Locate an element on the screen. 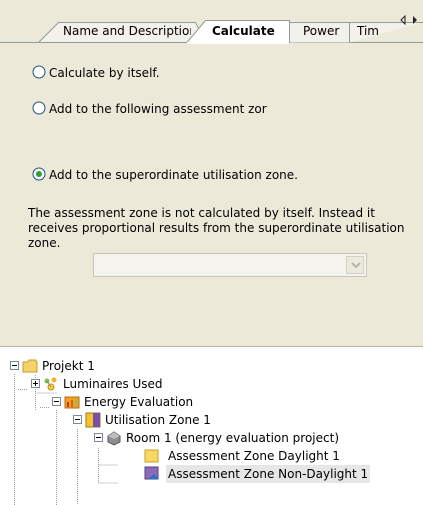 The width and height of the screenshot is (423, 505). option-label: Calculate by itself. is located at coordinates (104, 73).